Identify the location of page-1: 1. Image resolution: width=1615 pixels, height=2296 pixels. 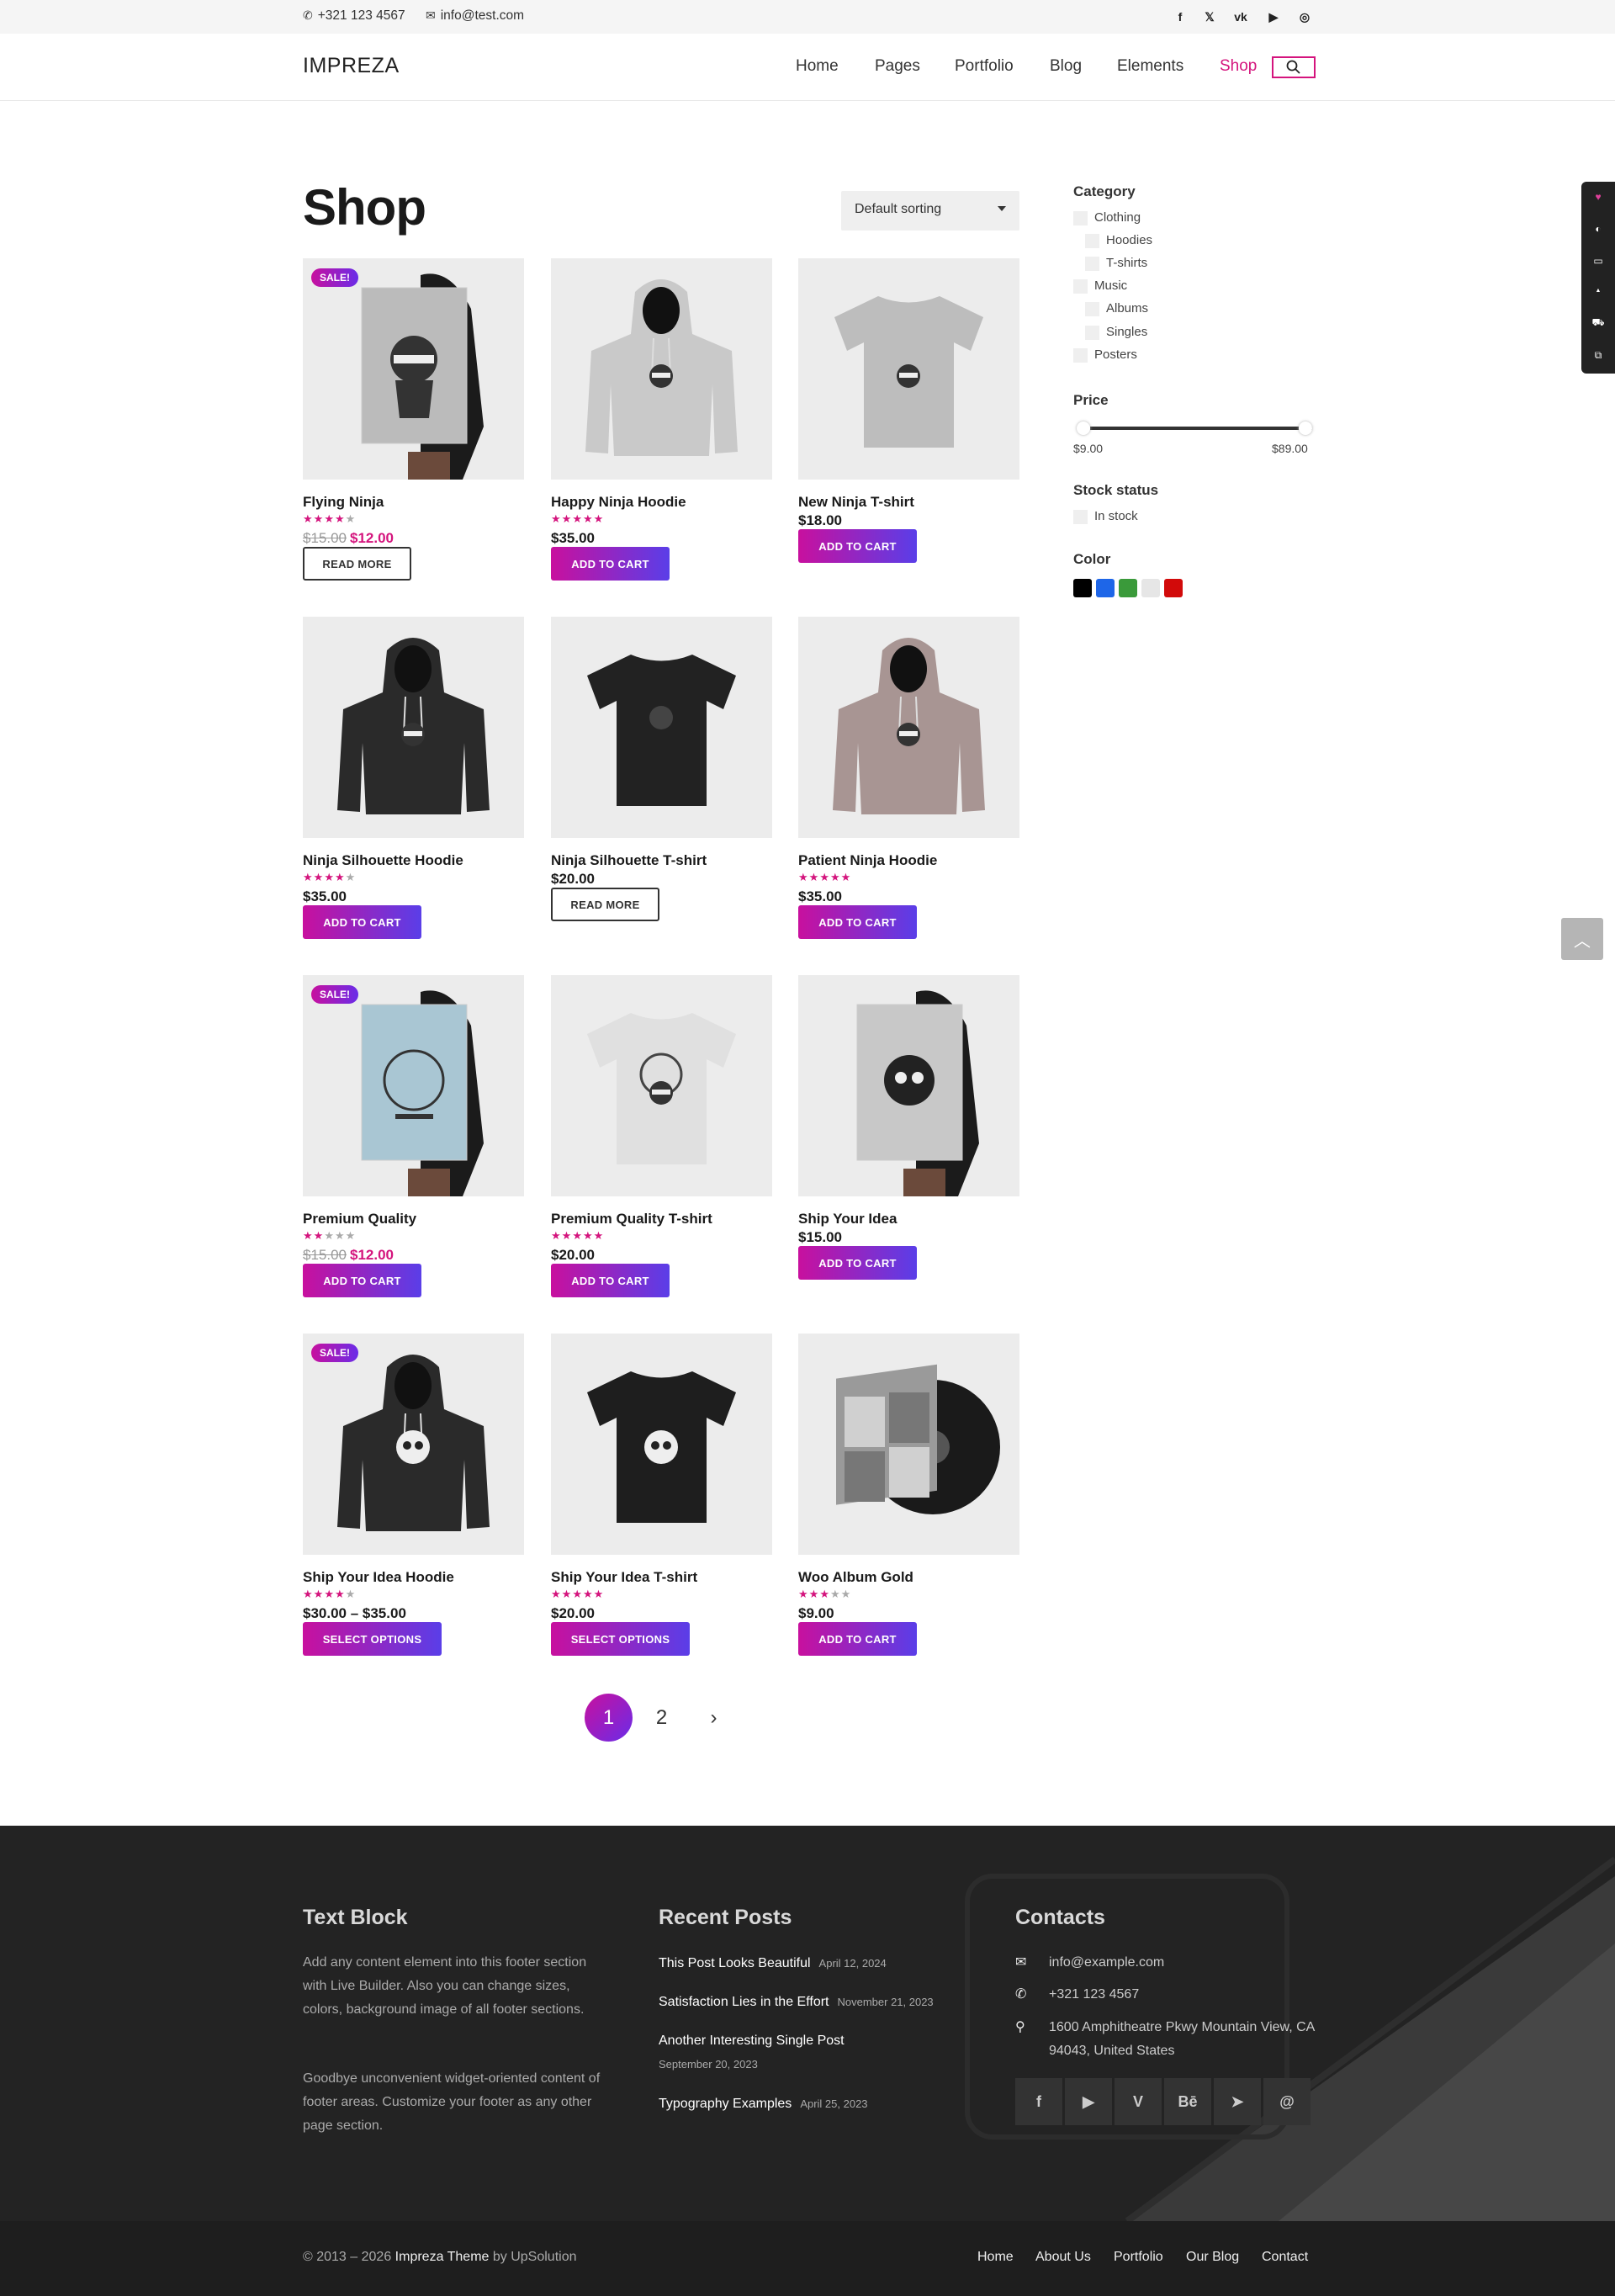
(609, 1718).